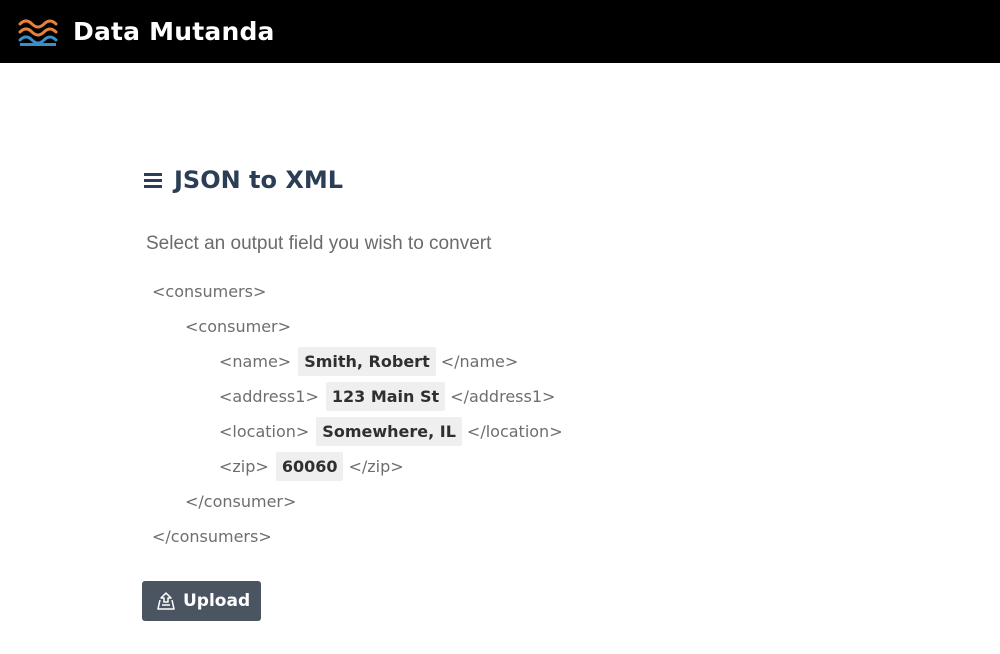 The height and width of the screenshot is (654, 1000). What do you see at coordinates (212, 536) in the screenshot?
I see `tag-consumers-close: </consumers>` at bounding box center [212, 536].